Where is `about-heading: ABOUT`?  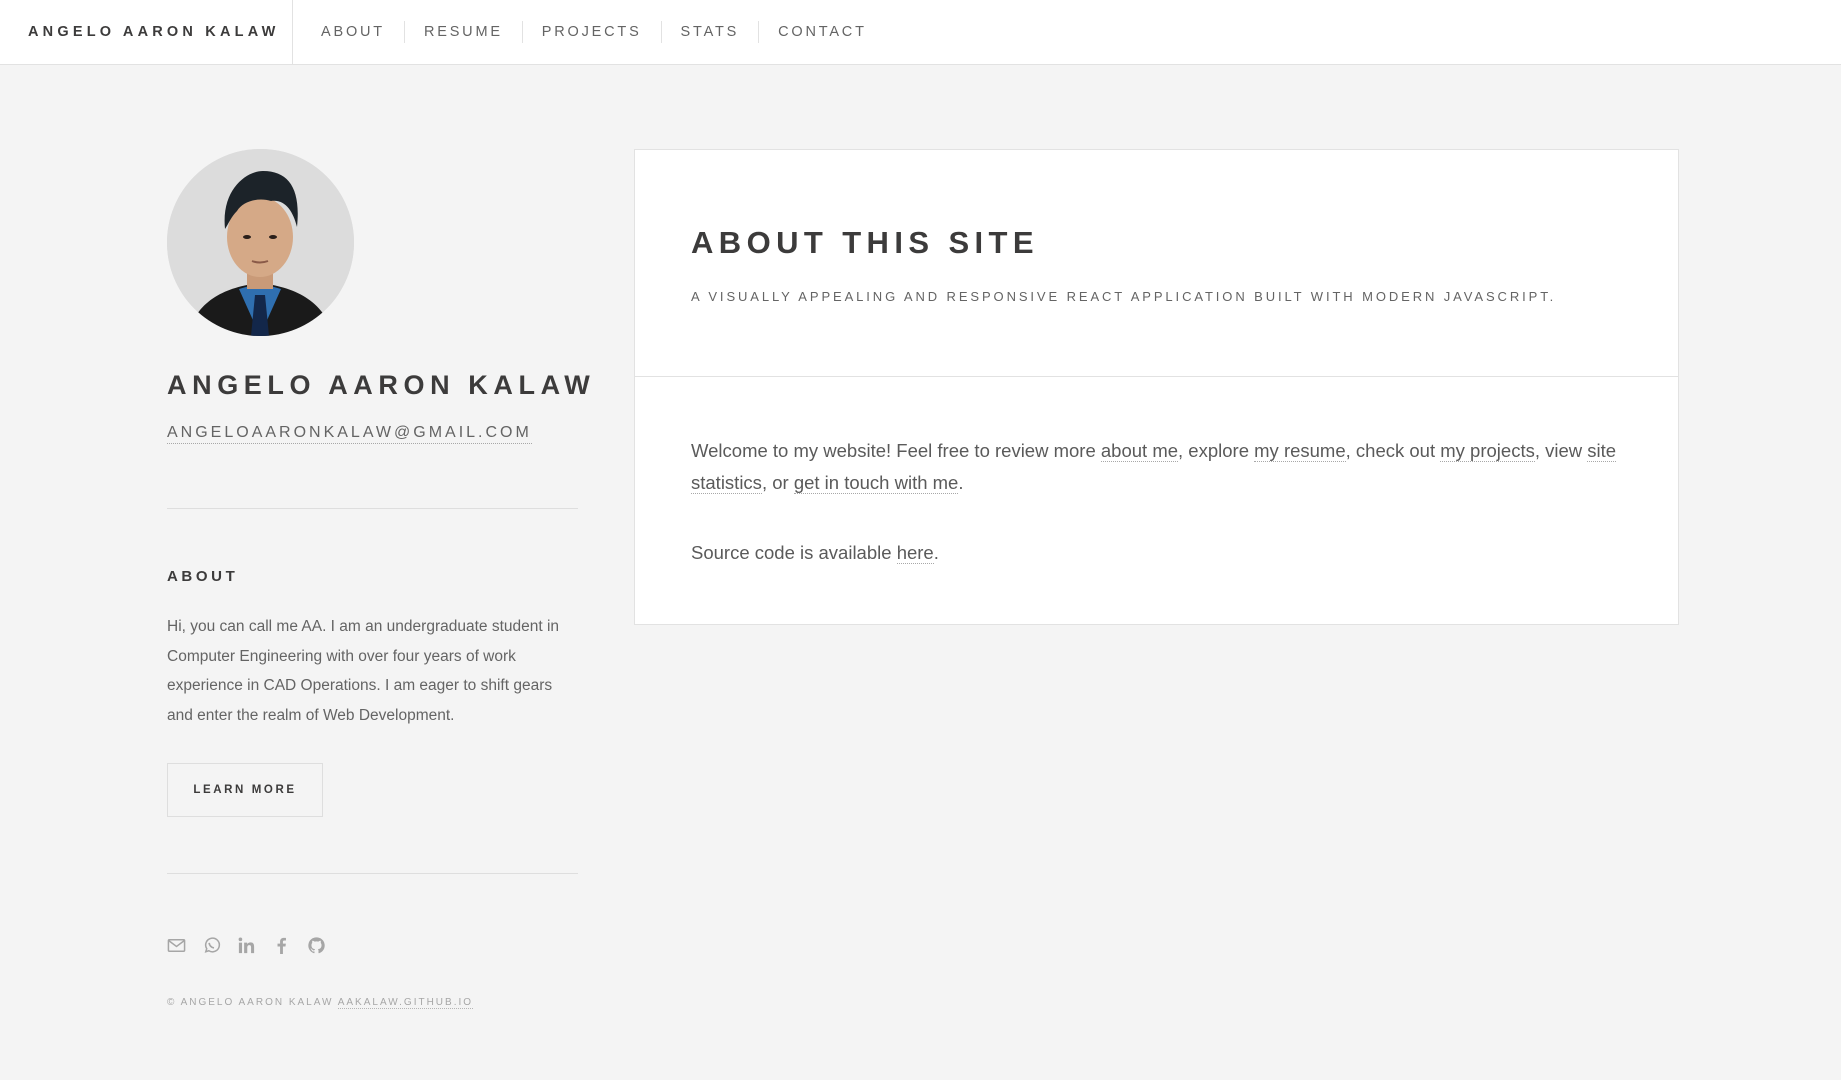
about-heading: ABOUT is located at coordinates (203, 576).